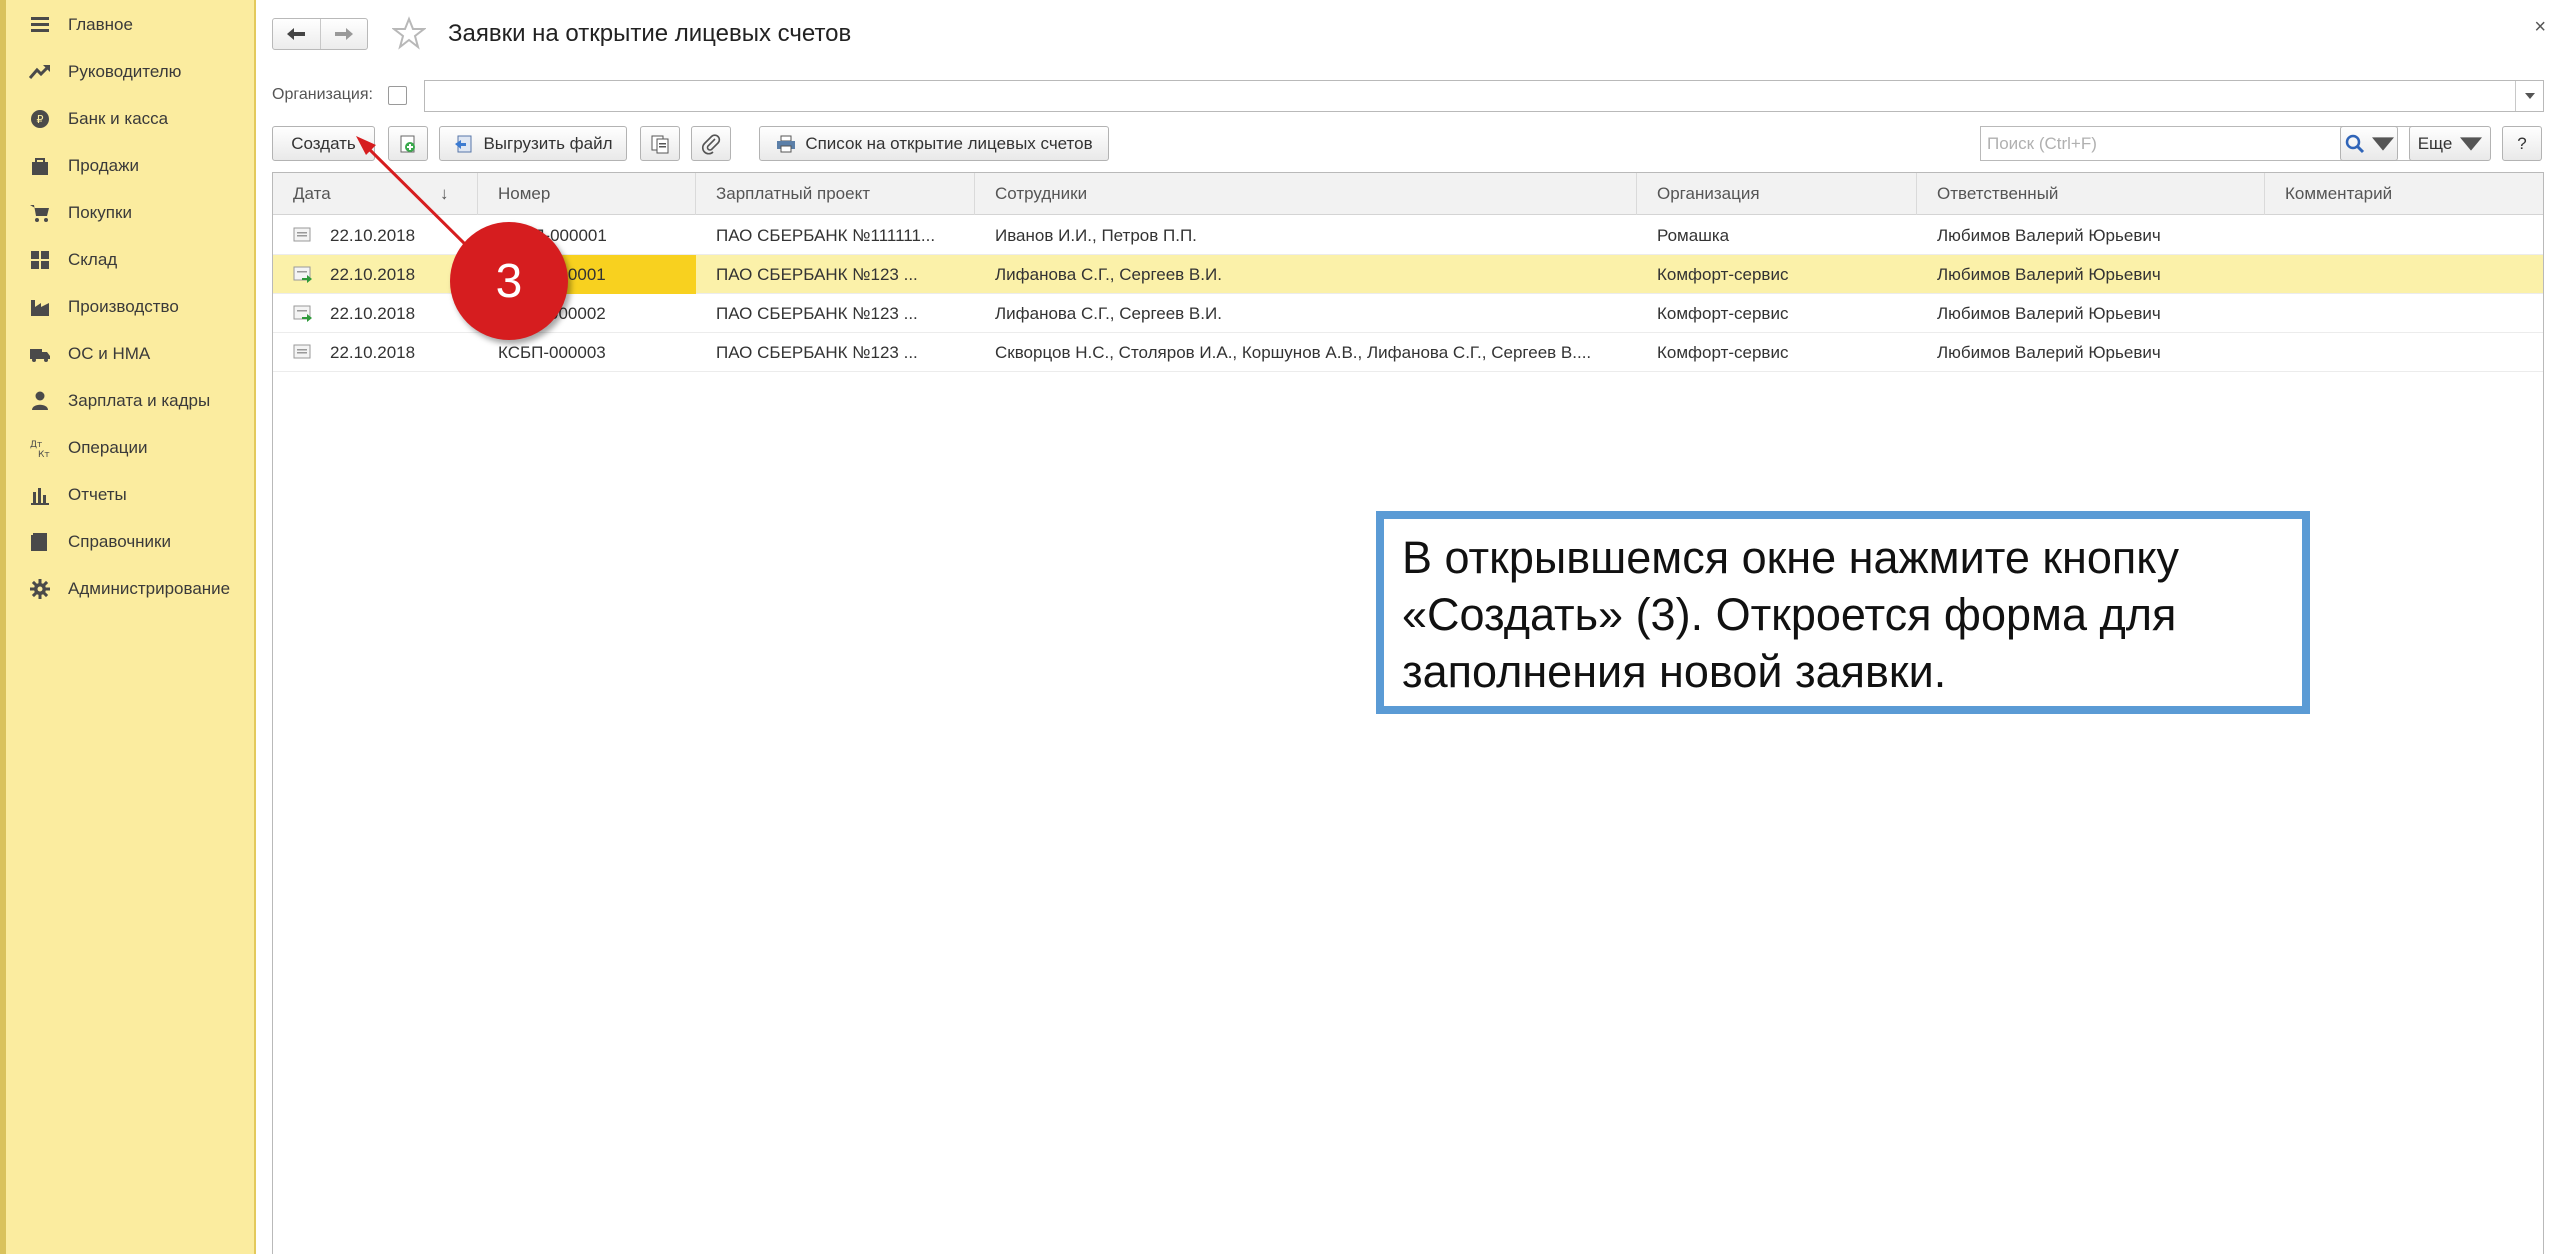 The width and height of the screenshot is (2560, 1254). I want to click on sidebar-item-salary: Зарплата и кадры, so click(119, 401).